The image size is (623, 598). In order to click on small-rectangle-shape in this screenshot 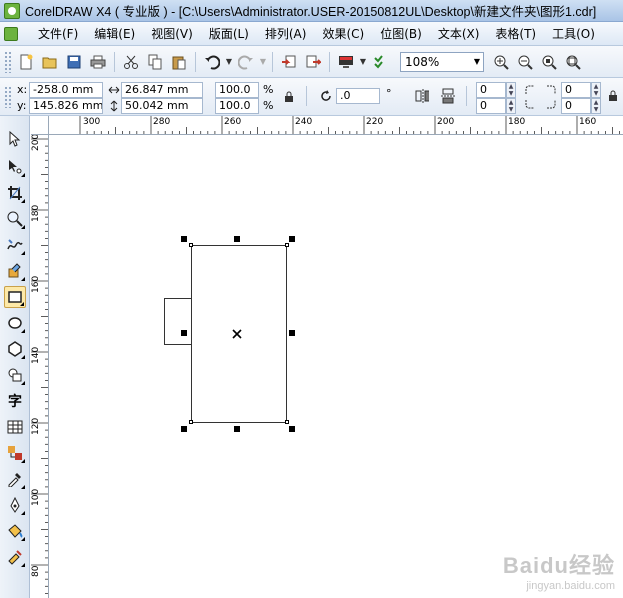, I will do `click(178, 321)`.